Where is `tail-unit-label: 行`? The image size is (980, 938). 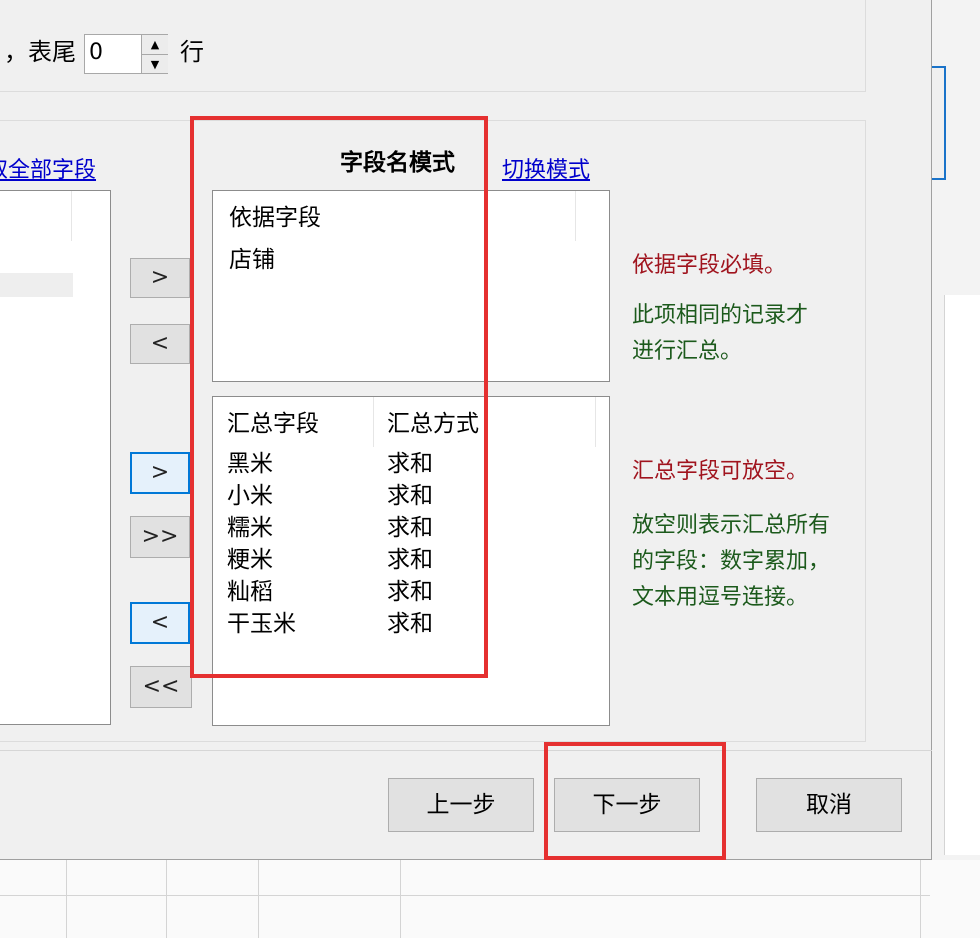 tail-unit-label: 行 is located at coordinates (192, 52).